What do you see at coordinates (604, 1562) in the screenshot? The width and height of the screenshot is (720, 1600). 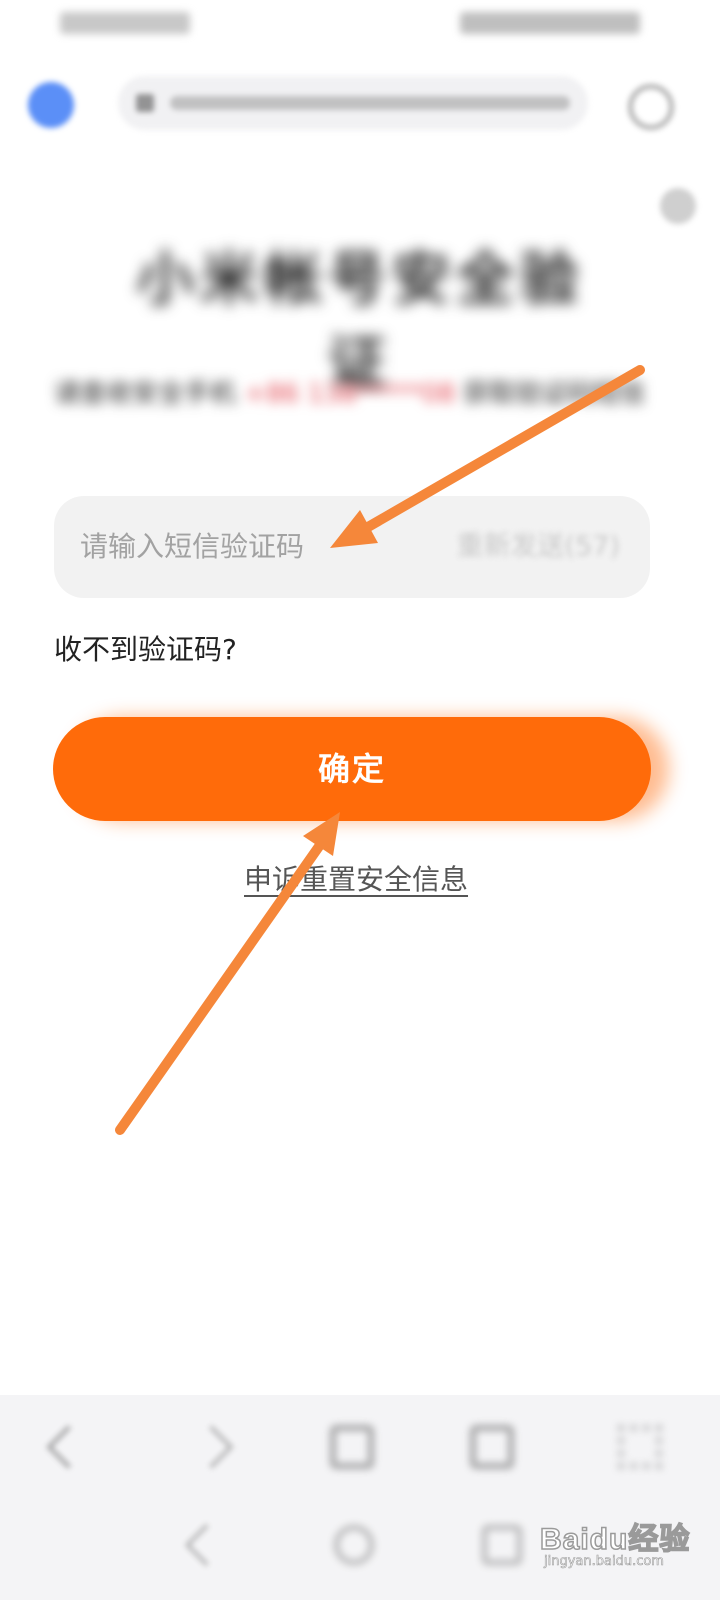 I see `watermark-url: jingyan.baidu.com` at bounding box center [604, 1562].